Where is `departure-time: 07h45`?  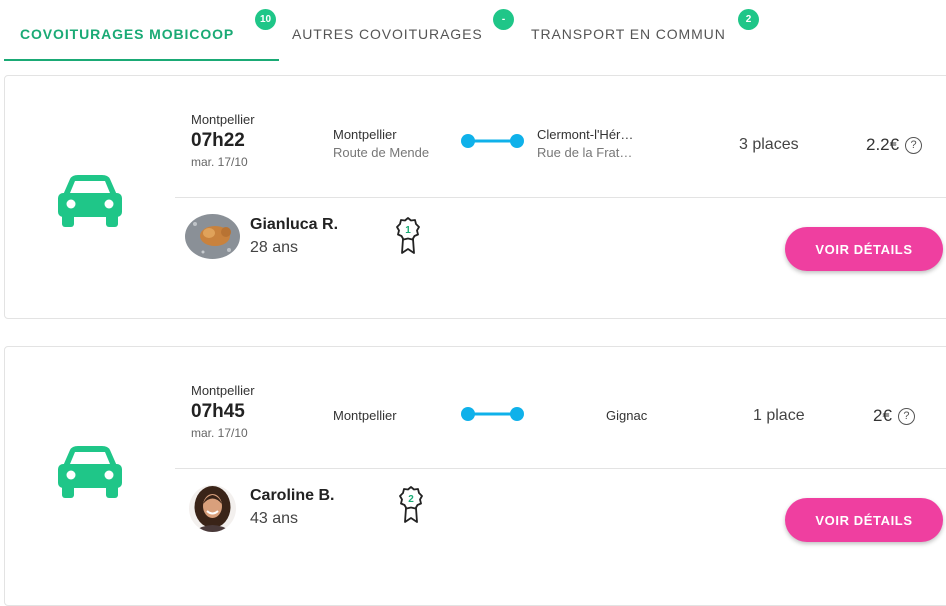
departure-time: 07h45 is located at coordinates (218, 411).